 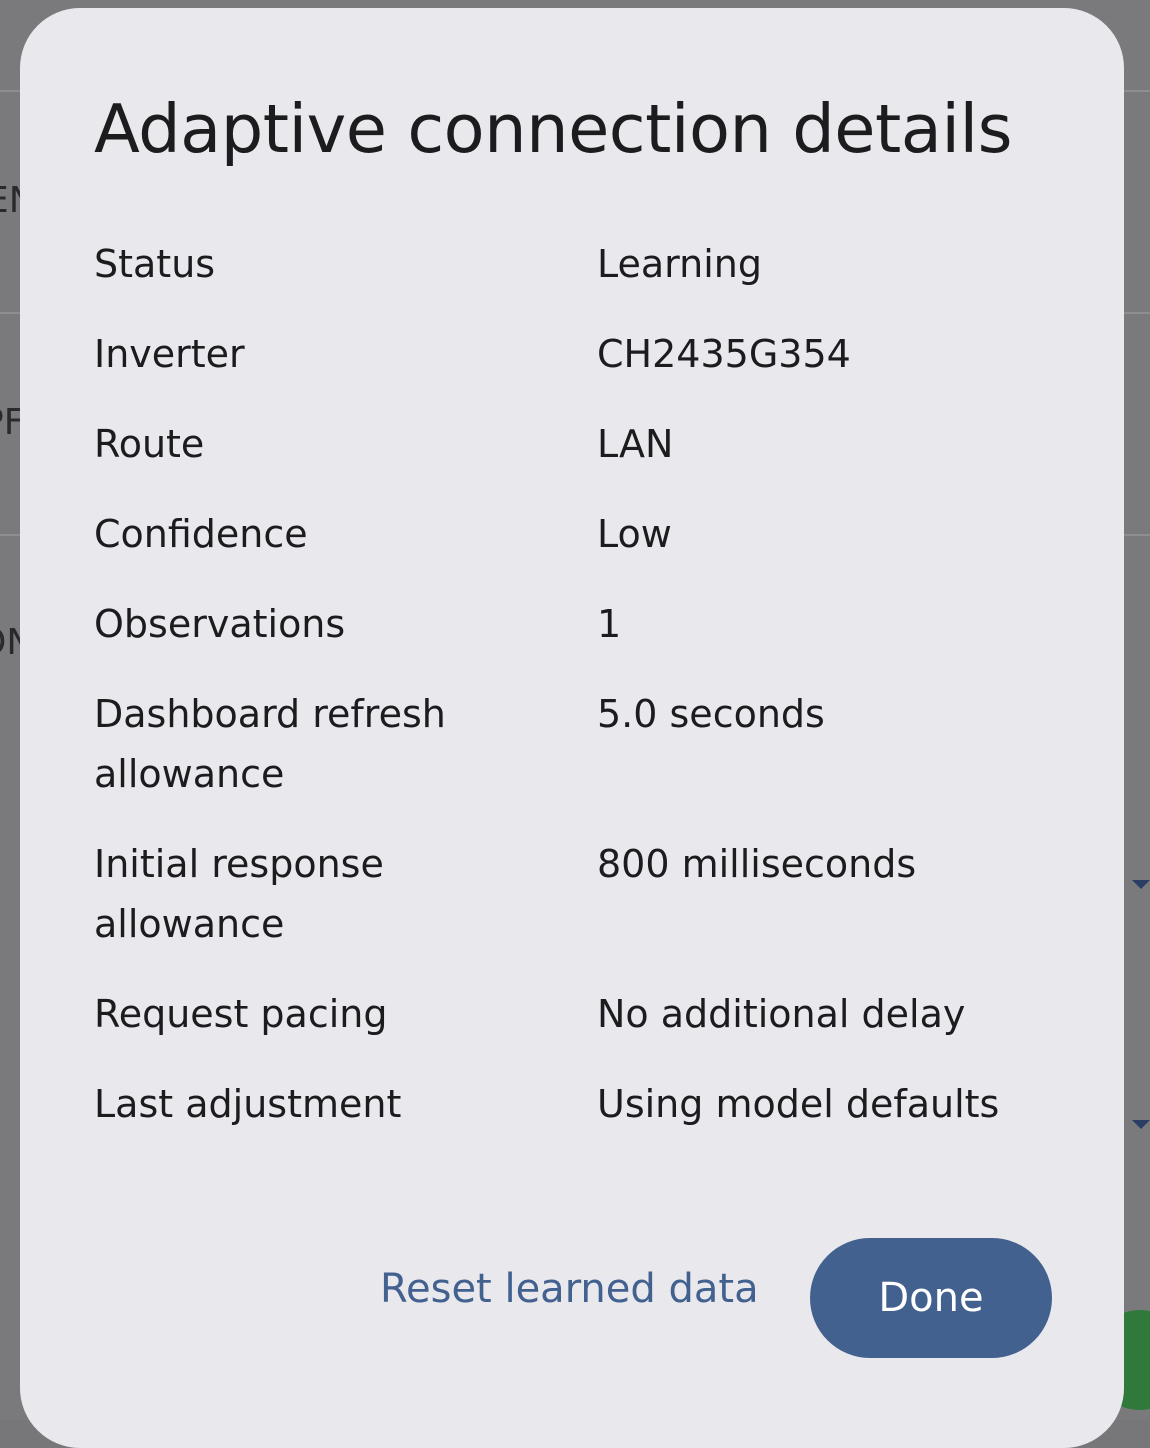 What do you see at coordinates (757, 864) in the screenshot?
I see `detail-value: 800 milliseconds` at bounding box center [757, 864].